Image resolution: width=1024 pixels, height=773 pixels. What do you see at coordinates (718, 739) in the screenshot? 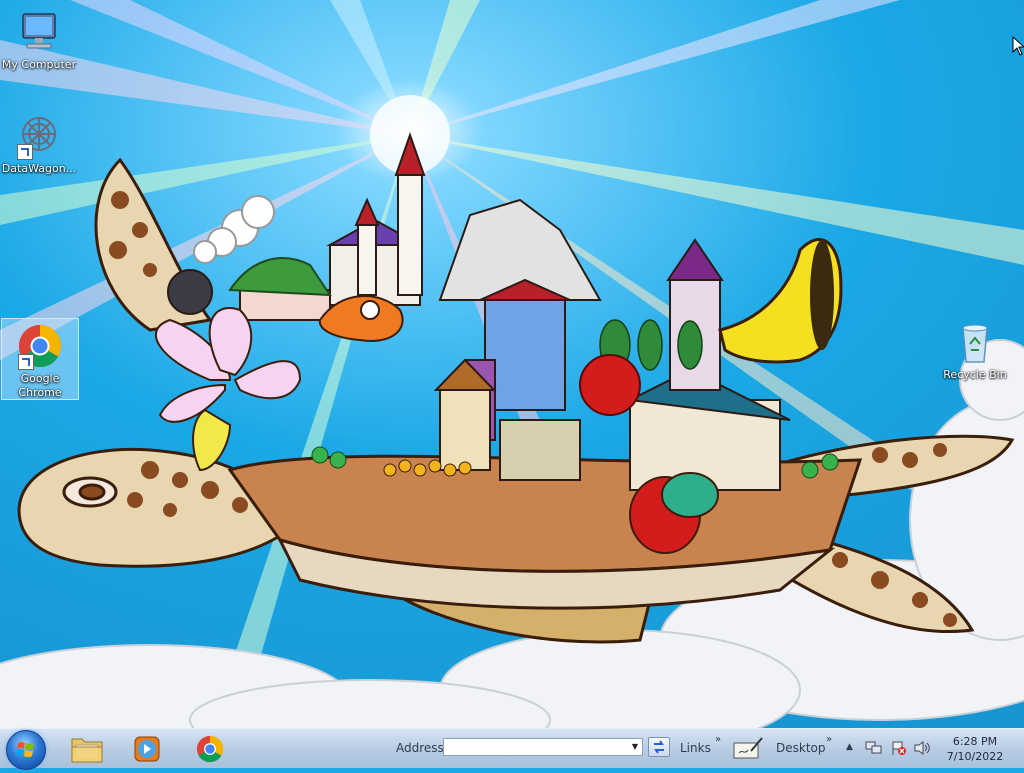
I see `address-toolbar-chevron: »` at bounding box center [718, 739].